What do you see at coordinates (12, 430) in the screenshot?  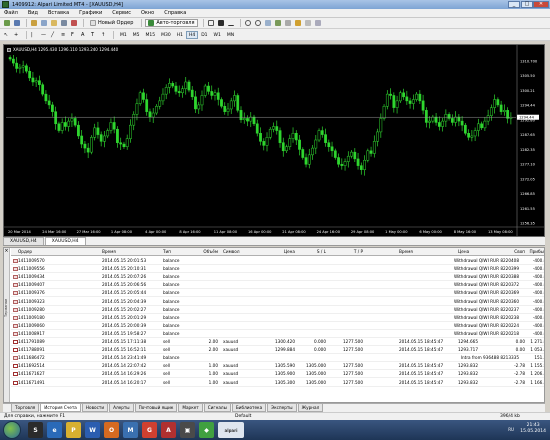 I see `start-button` at bounding box center [12, 430].